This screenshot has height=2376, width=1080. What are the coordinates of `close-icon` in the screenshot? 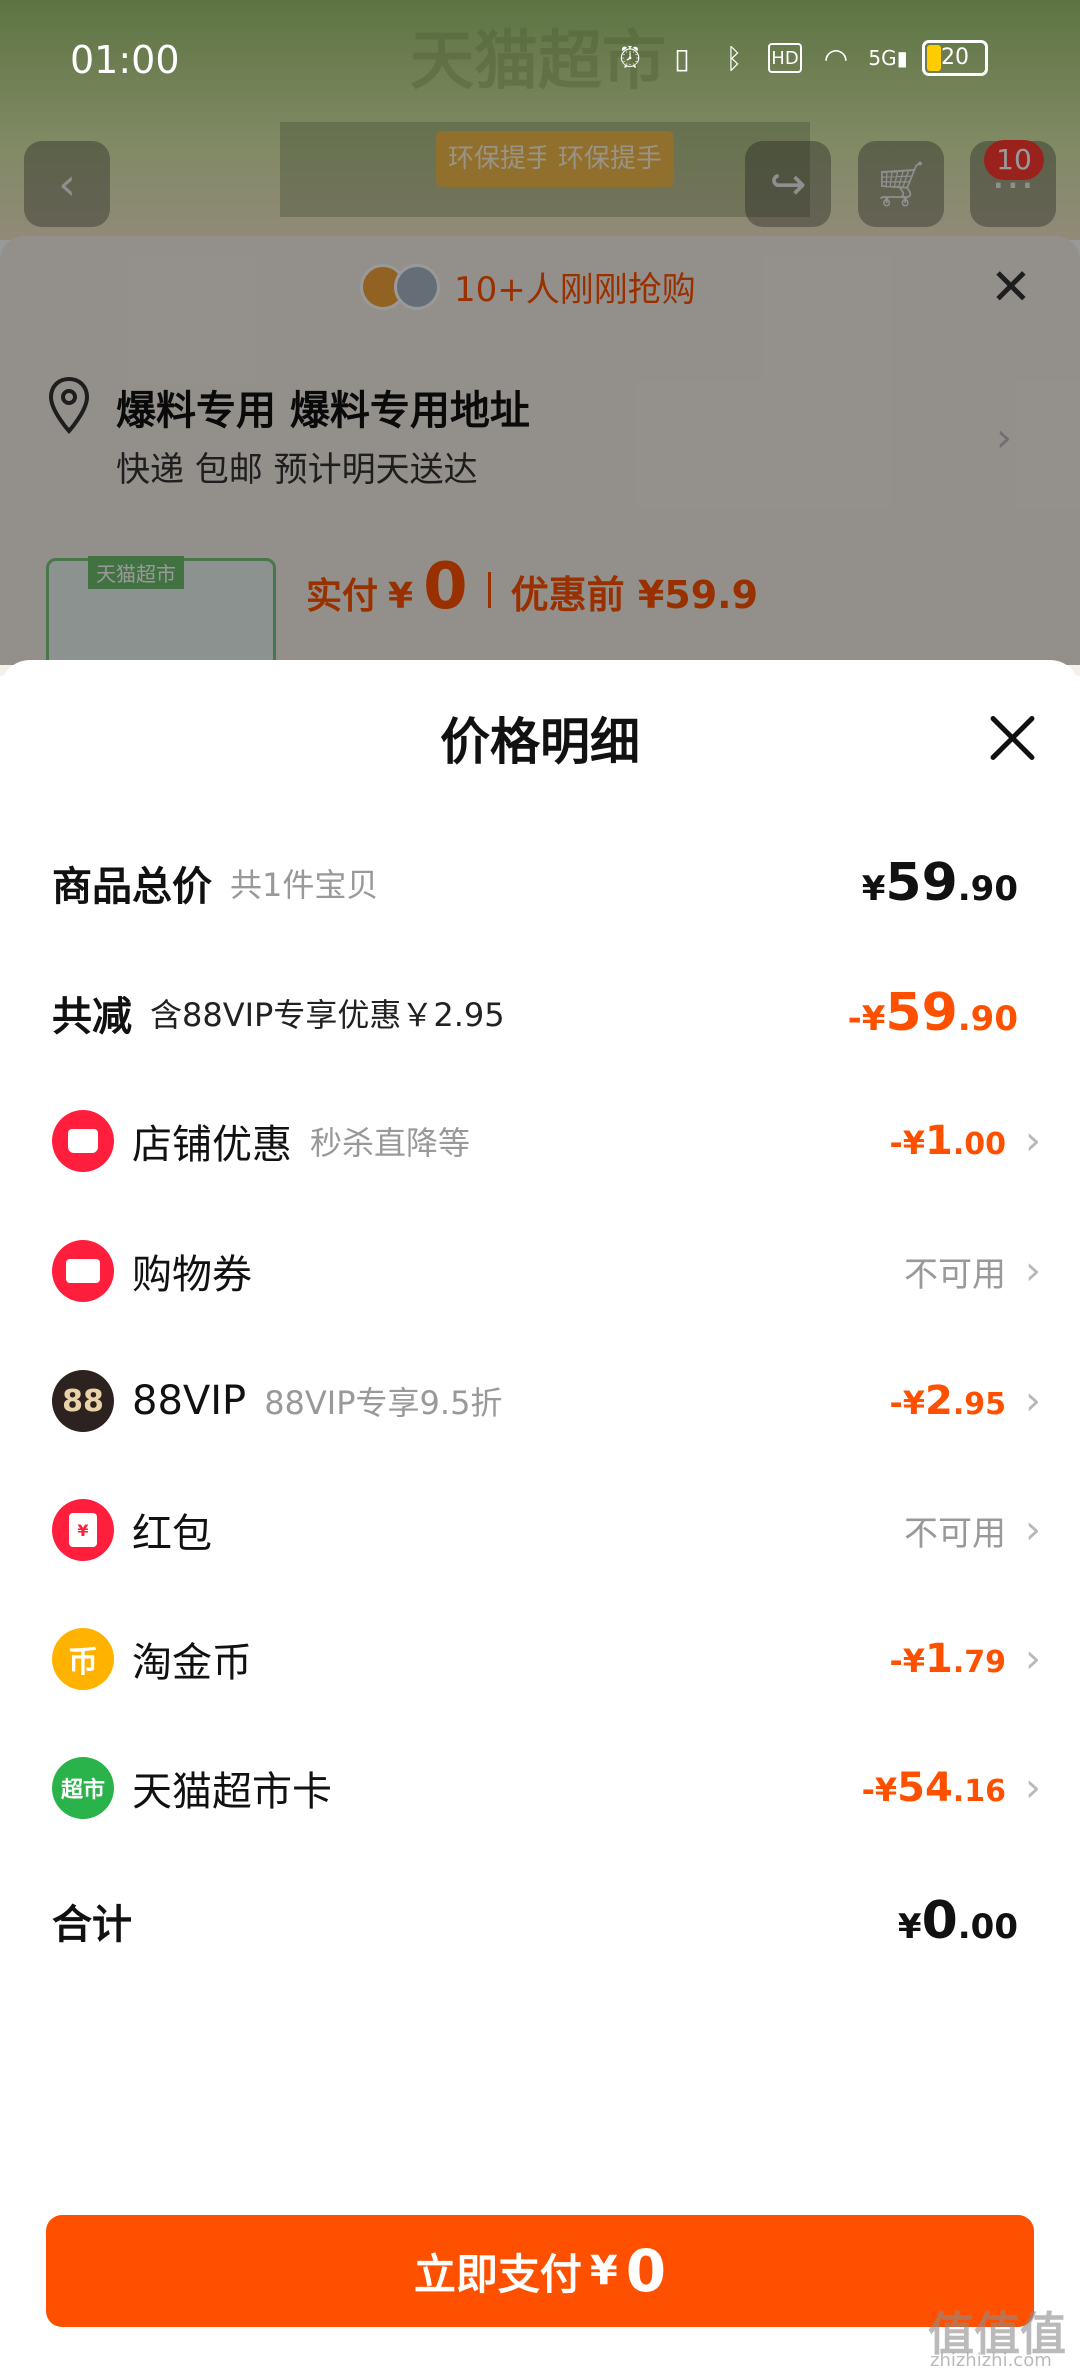 It's located at (1012, 738).